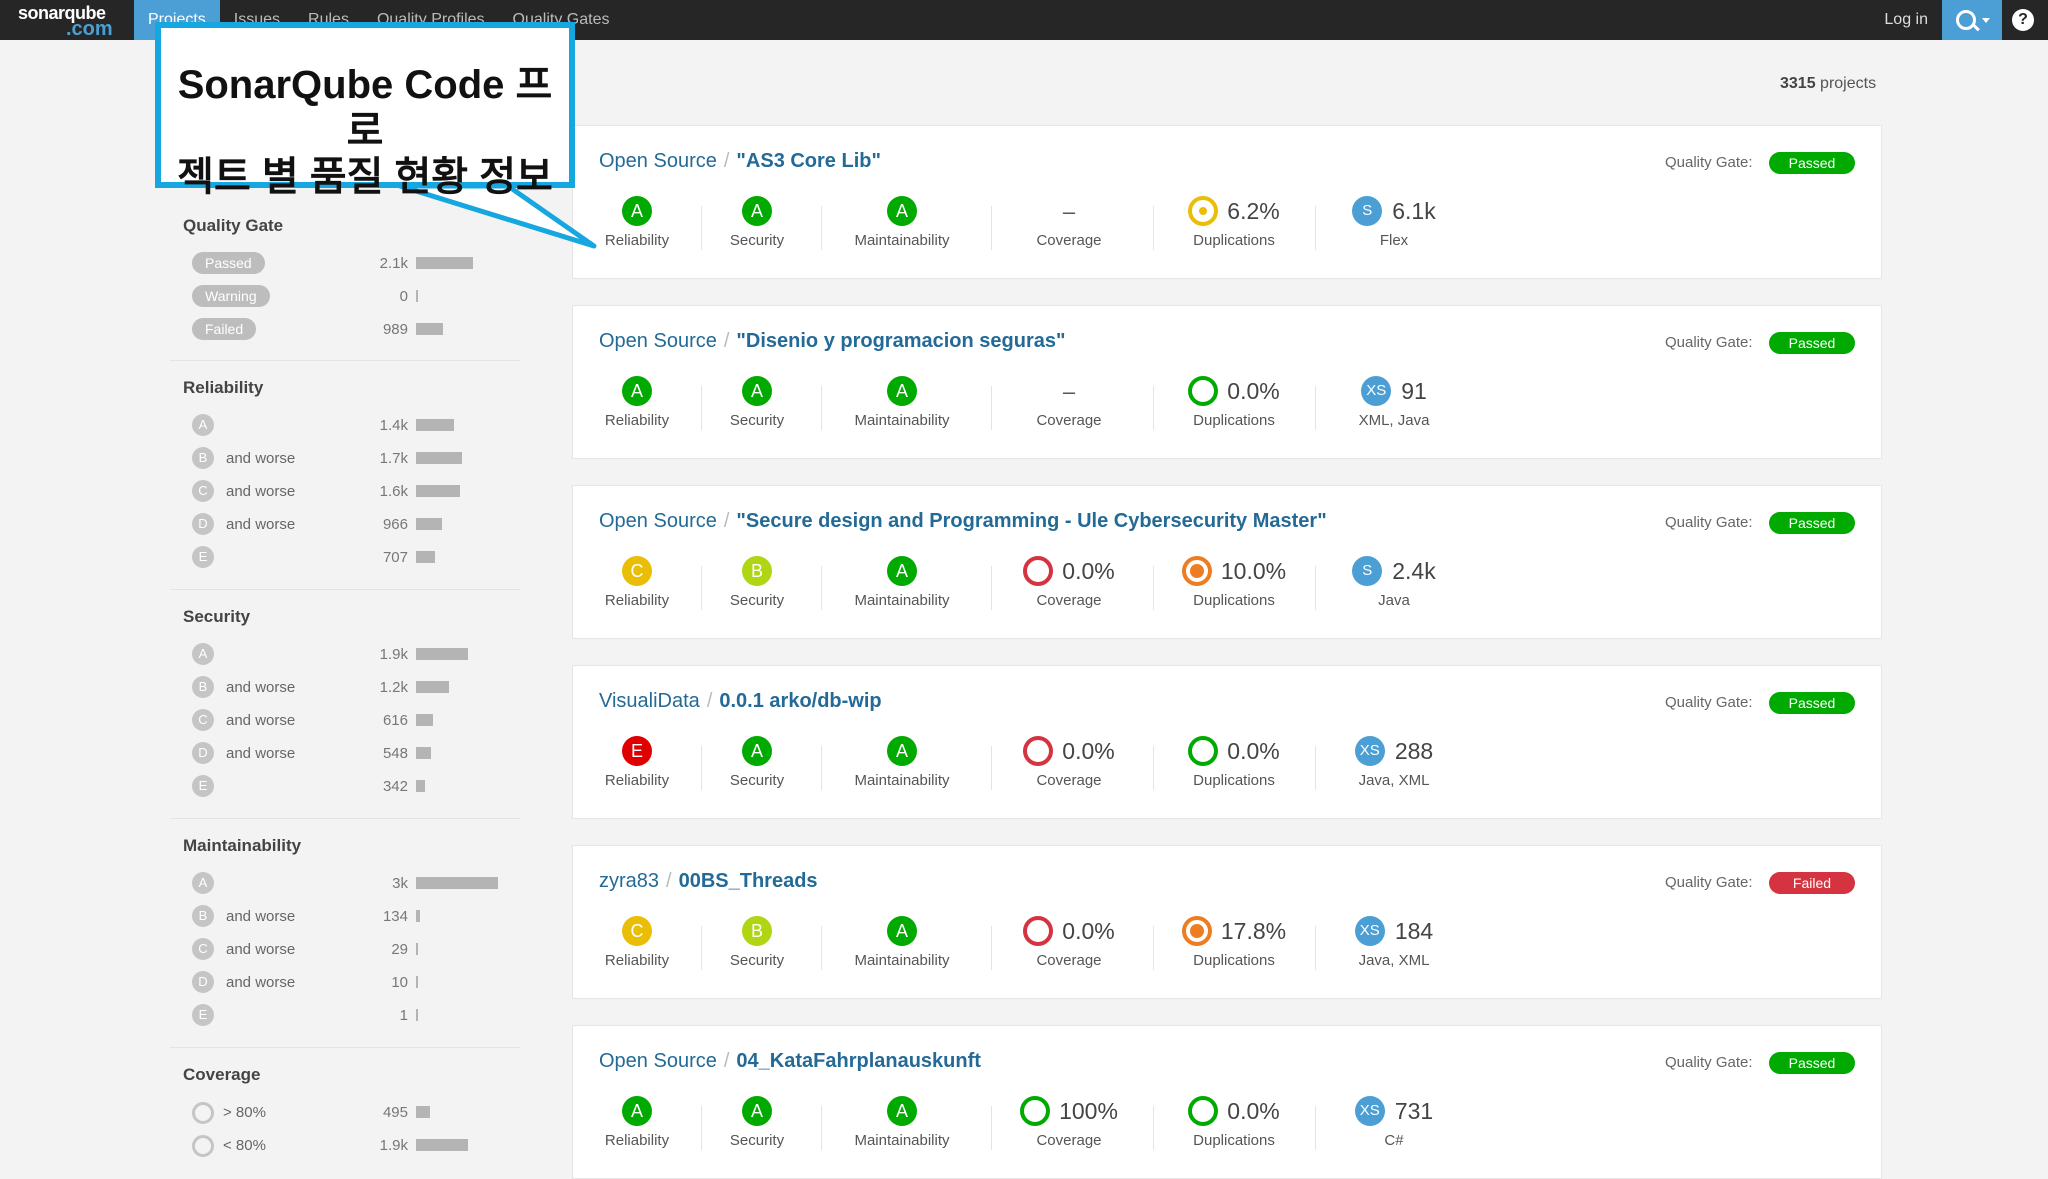 This screenshot has width=2048, height=1179. I want to click on callout-box: SonarQube Code 프로 젝트 별 품질 현황 정보, so click(365, 110).